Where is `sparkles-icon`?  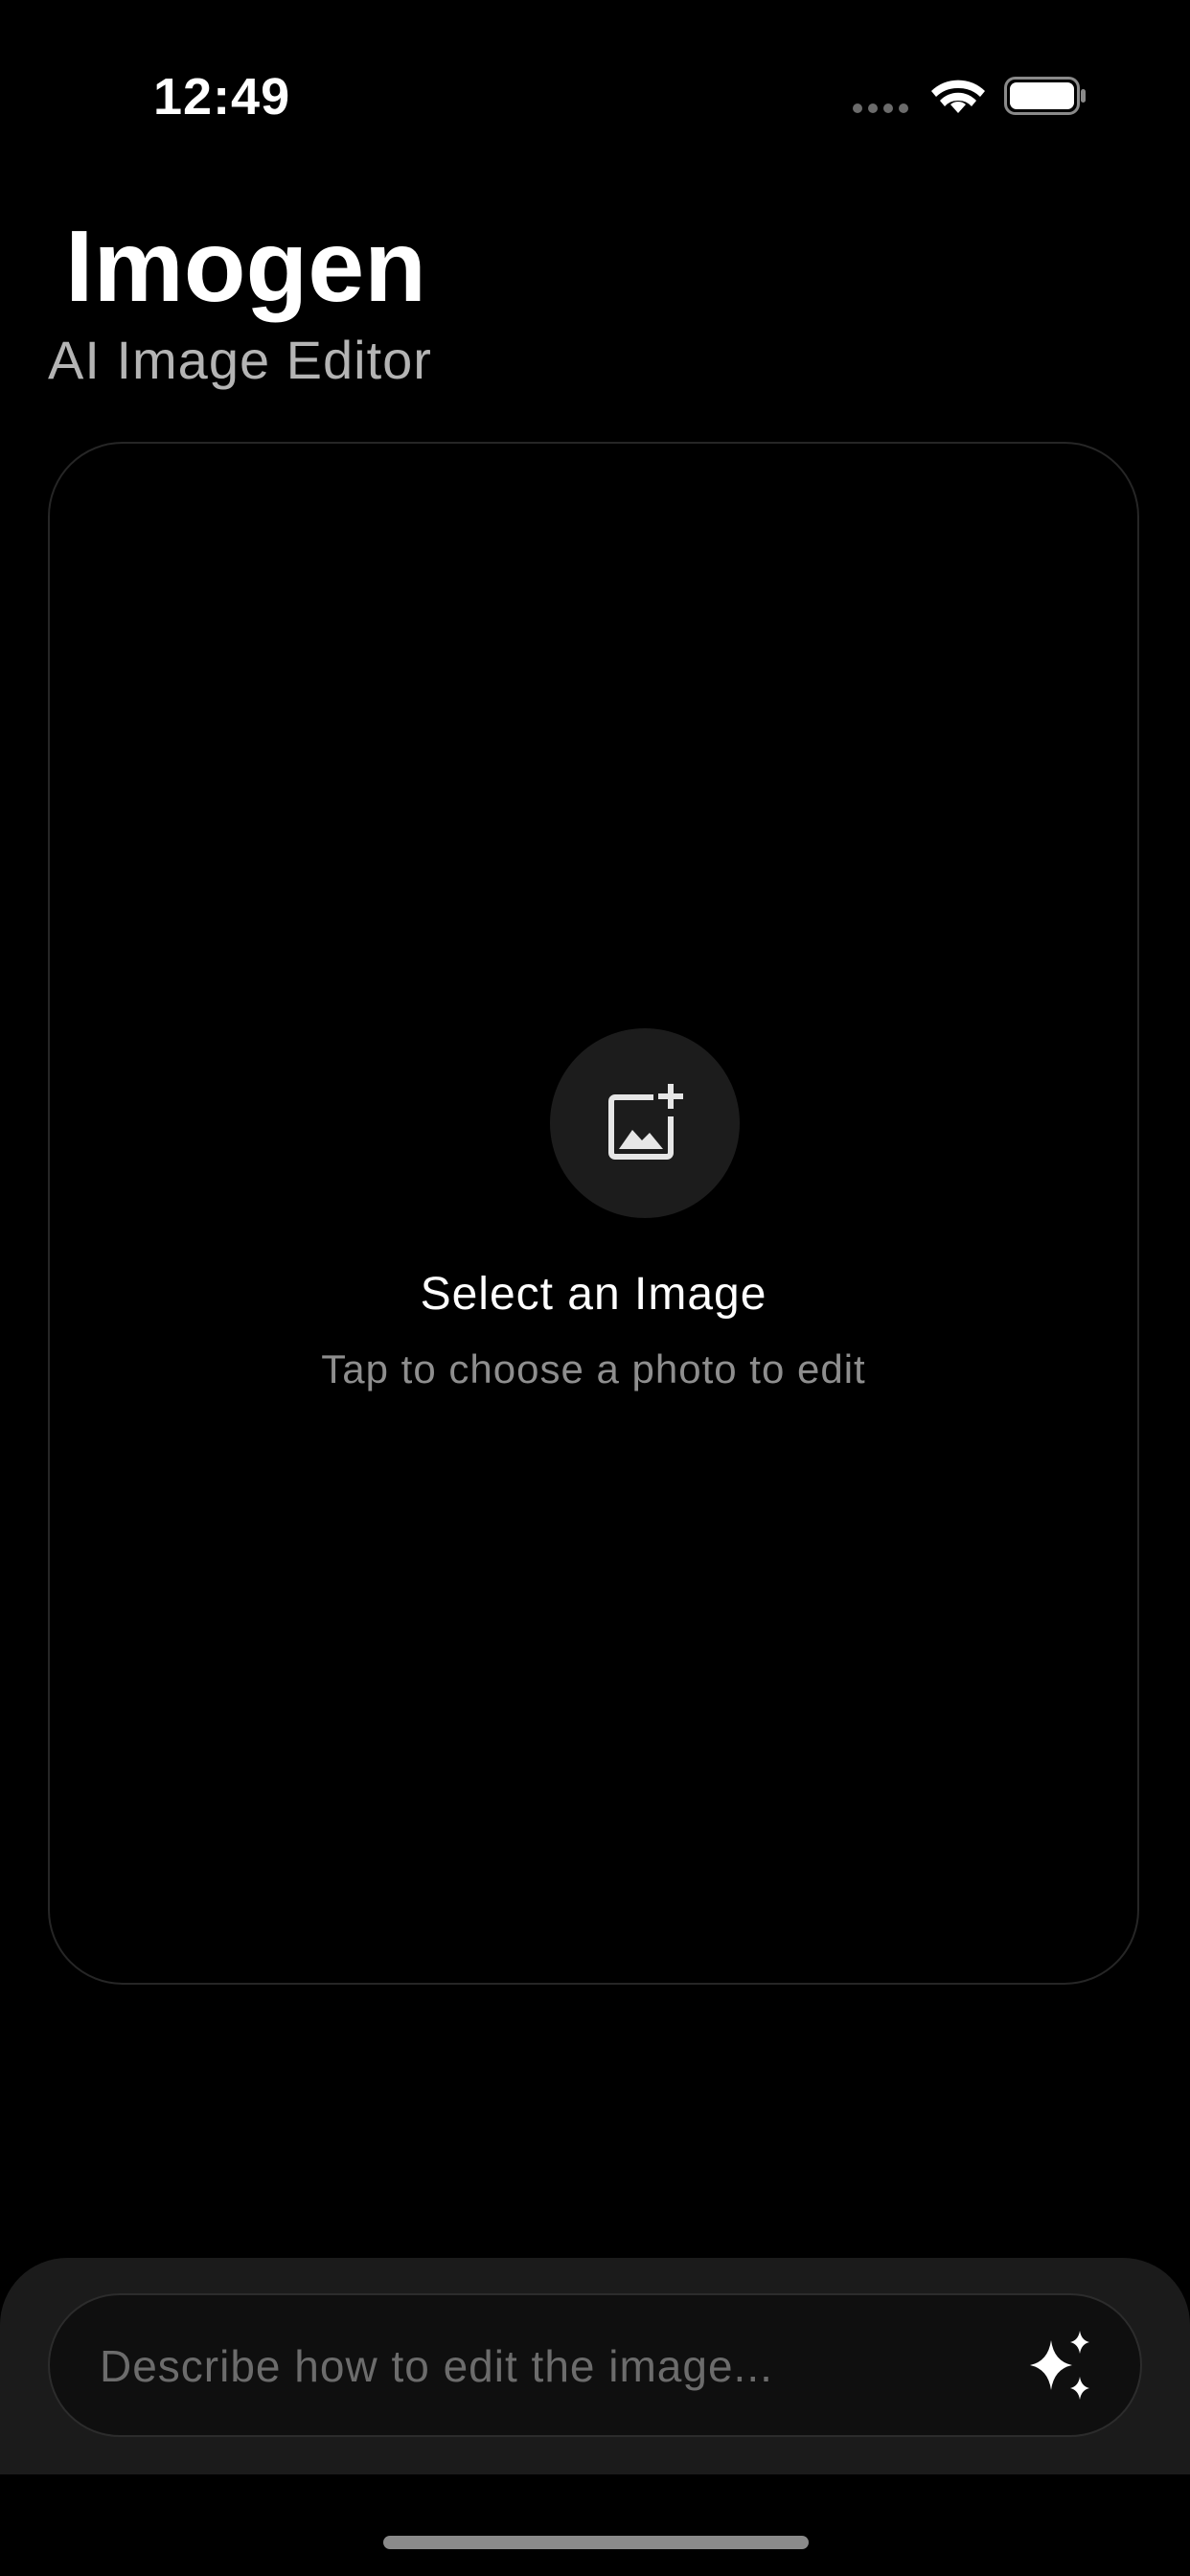
sparkles-icon is located at coordinates (1060, 2365).